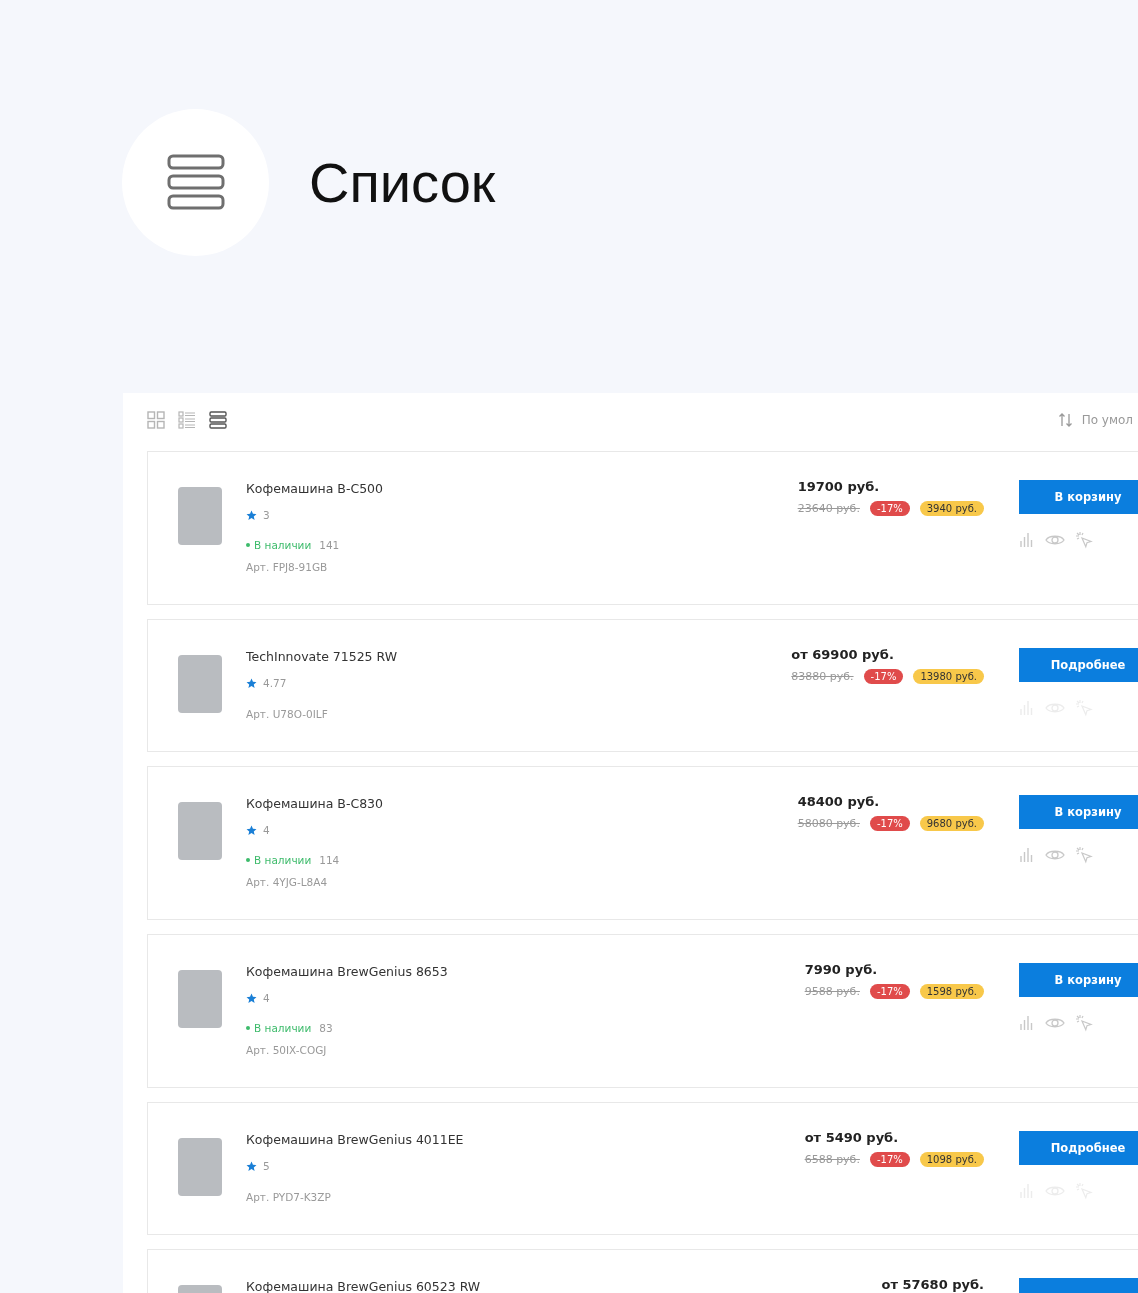  What do you see at coordinates (156, 420) in the screenshot?
I see `grid-view-icon` at bounding box center [156, 420].